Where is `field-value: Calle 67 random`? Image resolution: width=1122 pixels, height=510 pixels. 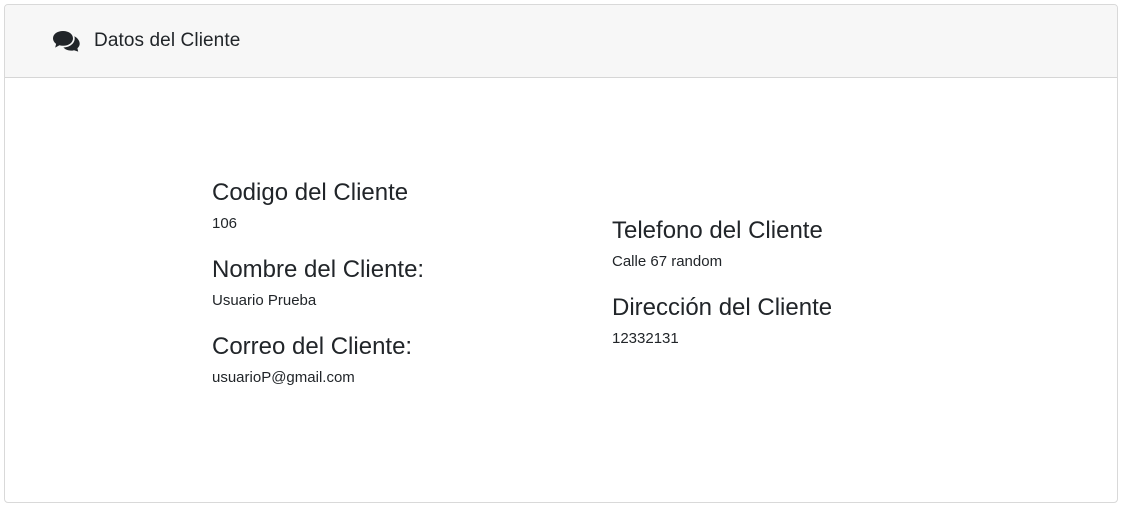 field-value: Calle 67 random is located at coordinates (667, 261).